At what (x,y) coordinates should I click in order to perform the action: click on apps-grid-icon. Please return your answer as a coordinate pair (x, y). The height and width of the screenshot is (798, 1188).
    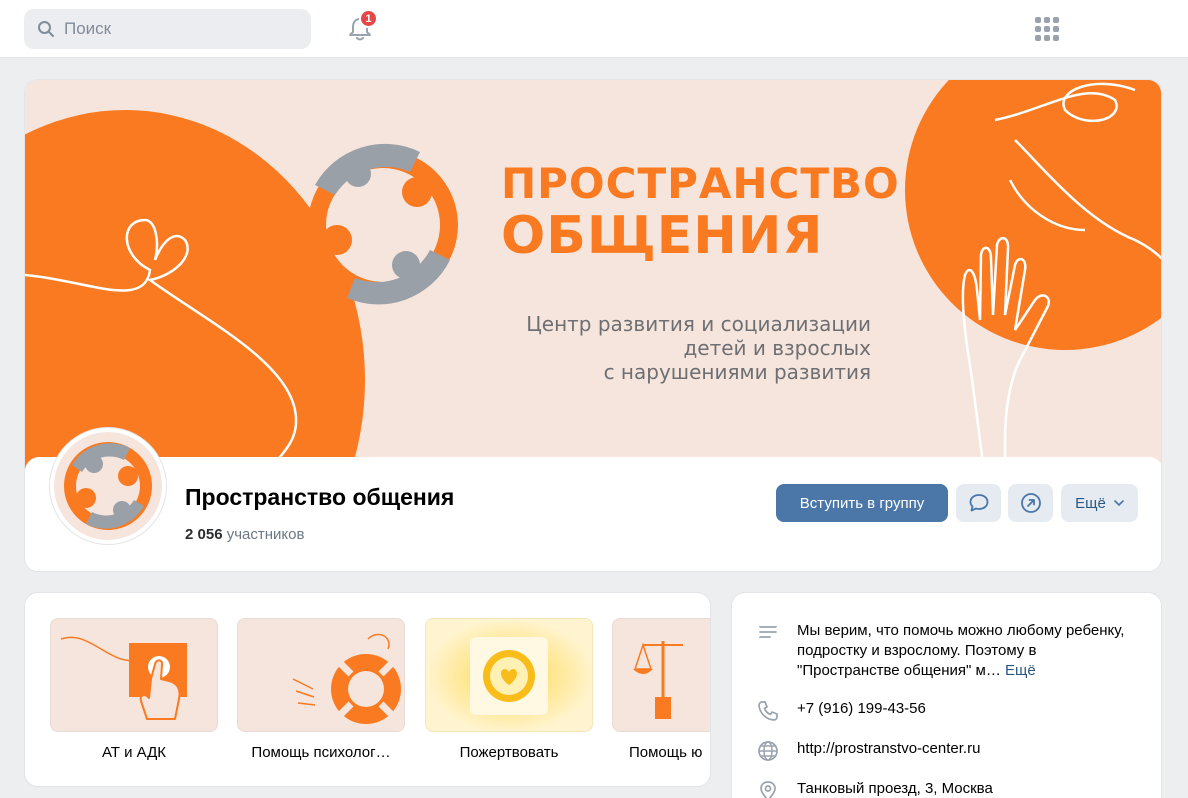
    Looking at the image, I should click on (1047, 29).